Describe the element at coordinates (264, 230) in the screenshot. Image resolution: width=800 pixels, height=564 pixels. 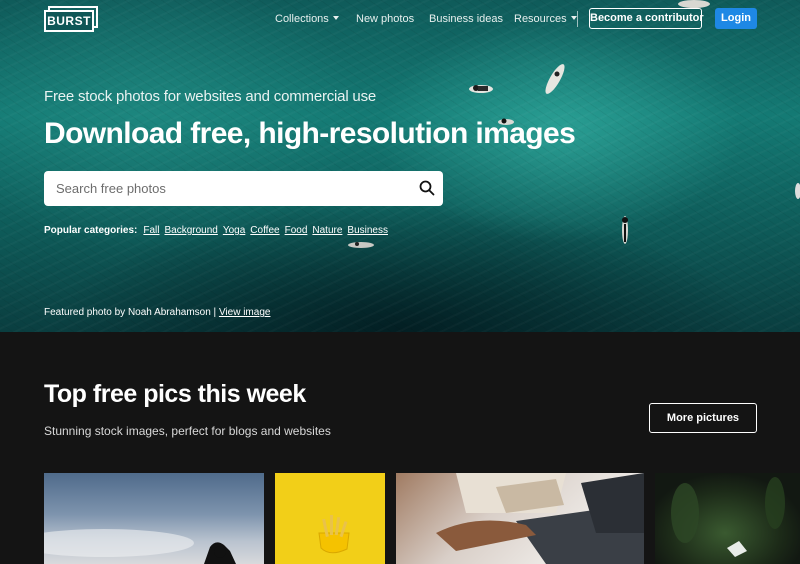
I see `category-link-coffee: Coffee` at that location.